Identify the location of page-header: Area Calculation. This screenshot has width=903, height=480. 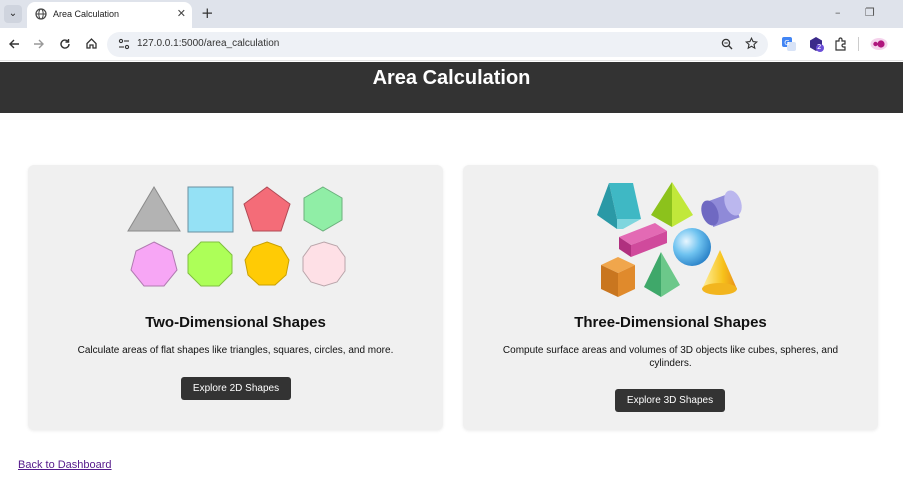
(451, 87).